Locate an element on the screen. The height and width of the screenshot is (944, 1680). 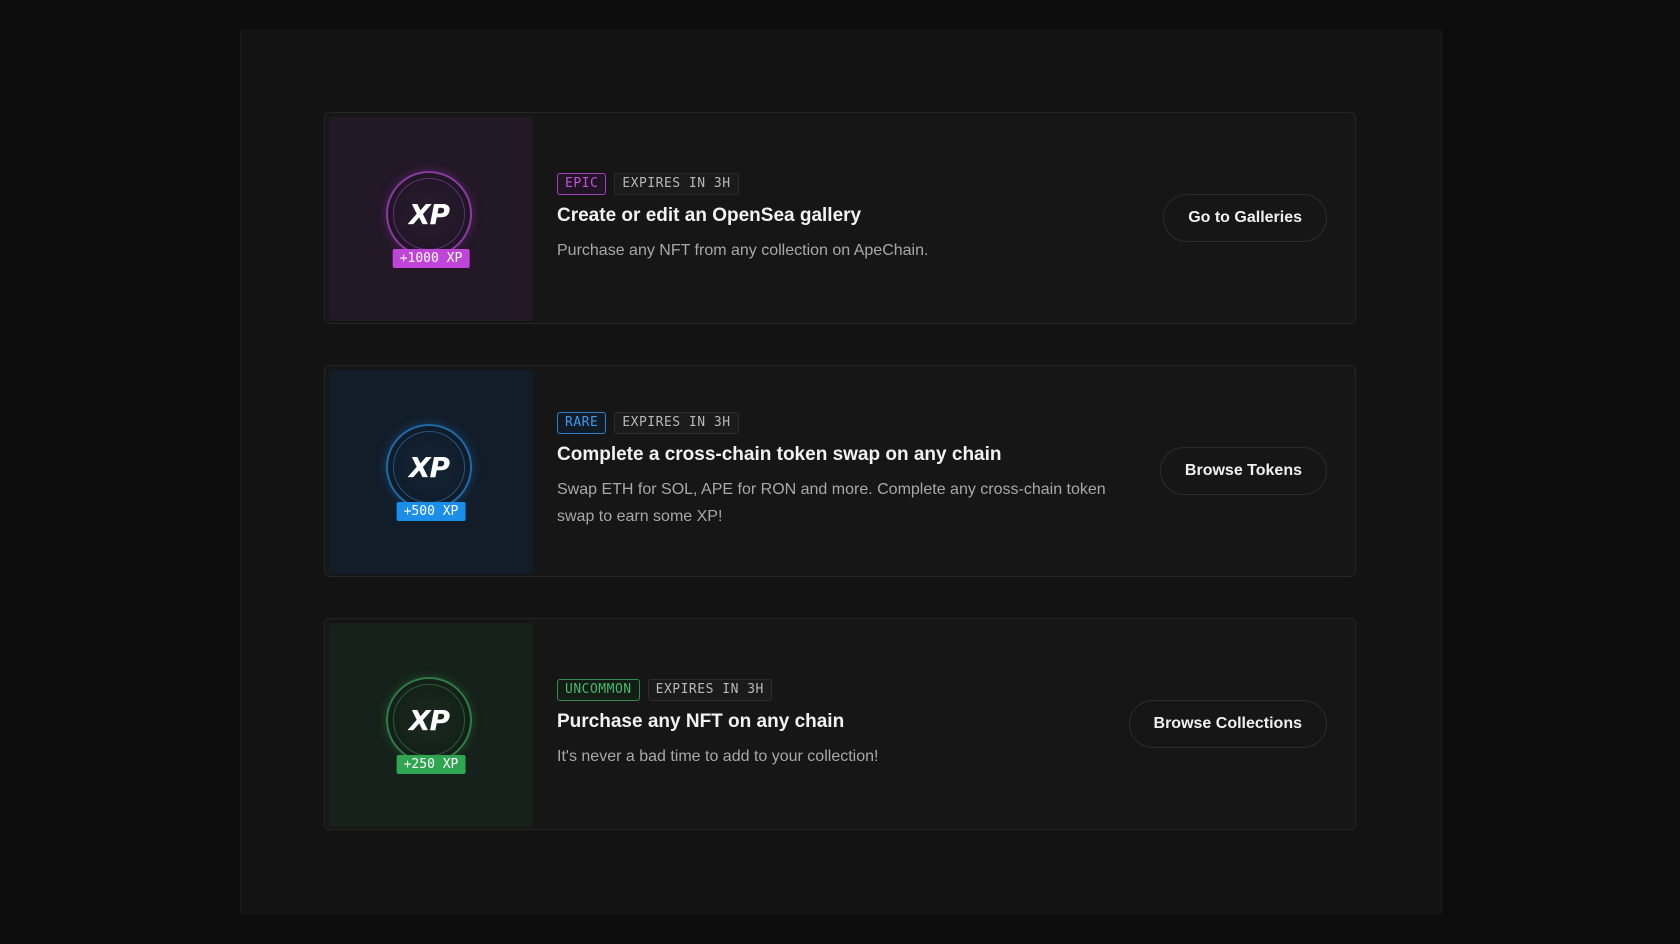
go-to-galleries-button: Go to Galleries is located at coordinates (1245, 218).